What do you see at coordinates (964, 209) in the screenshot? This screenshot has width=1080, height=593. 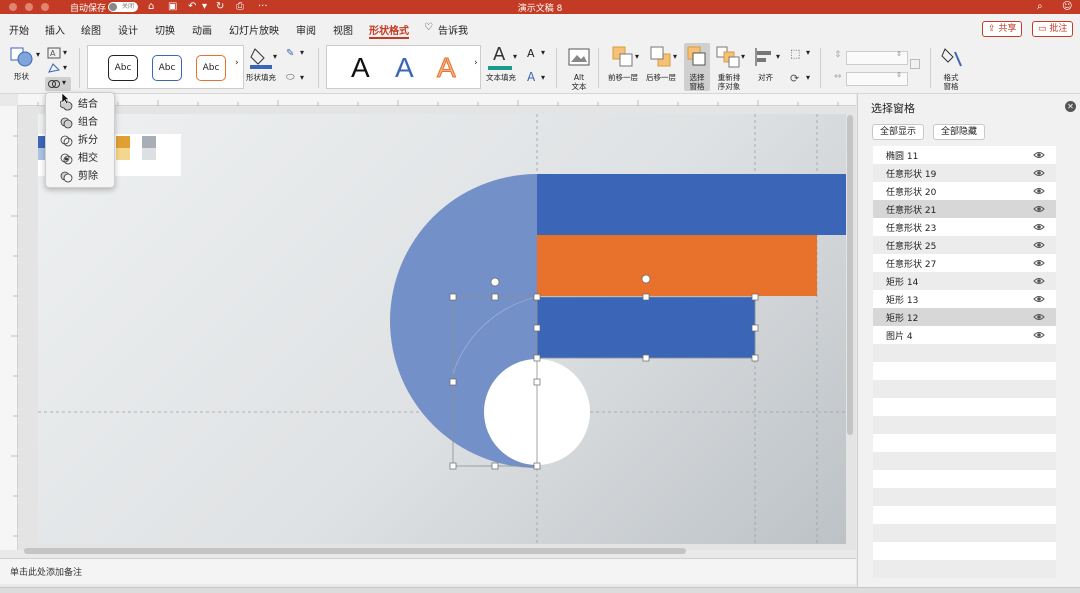 I see `list-item: 任意形状 21` at bounding box center [964, 209].